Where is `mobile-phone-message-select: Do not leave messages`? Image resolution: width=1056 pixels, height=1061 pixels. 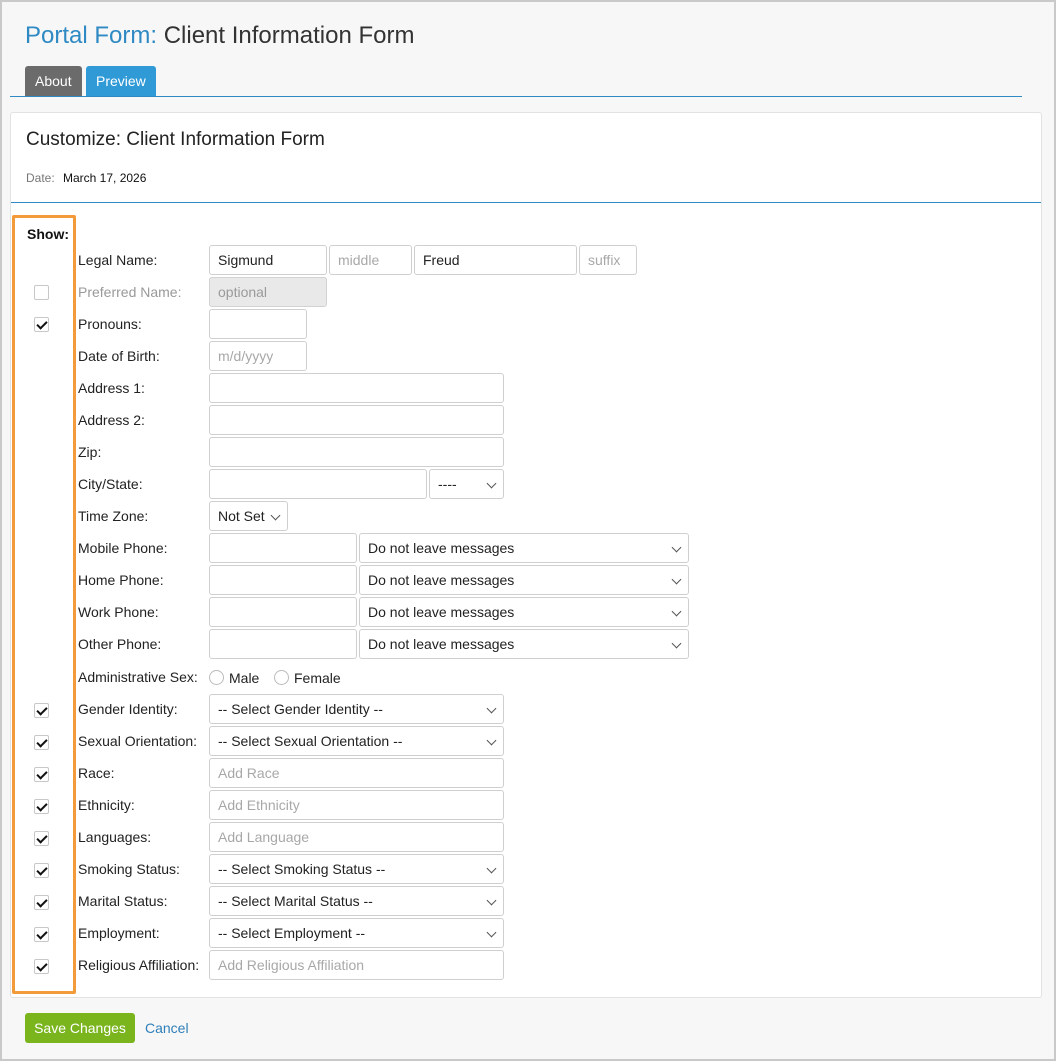
mobile-phone-message-select: Do not leave messages is located at coordinates (524, 548).